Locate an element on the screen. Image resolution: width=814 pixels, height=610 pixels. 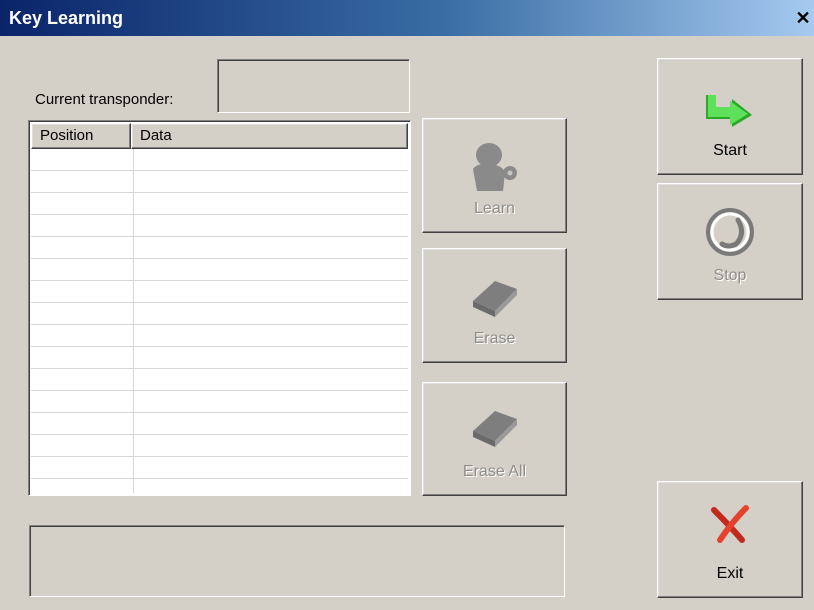
stop-button-label: Stop is located at coordinates (730, 275).